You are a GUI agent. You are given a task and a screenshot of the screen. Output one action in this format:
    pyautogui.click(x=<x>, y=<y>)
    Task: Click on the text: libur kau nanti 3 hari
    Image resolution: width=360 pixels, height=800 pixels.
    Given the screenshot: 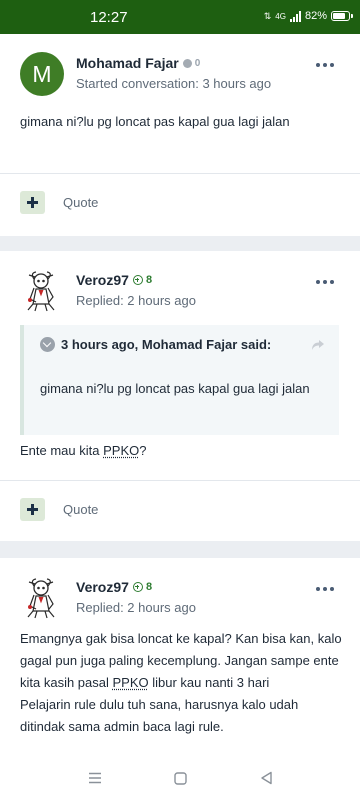 What is the action you would take?
    pyautogui.click(x=209, y=682)
    